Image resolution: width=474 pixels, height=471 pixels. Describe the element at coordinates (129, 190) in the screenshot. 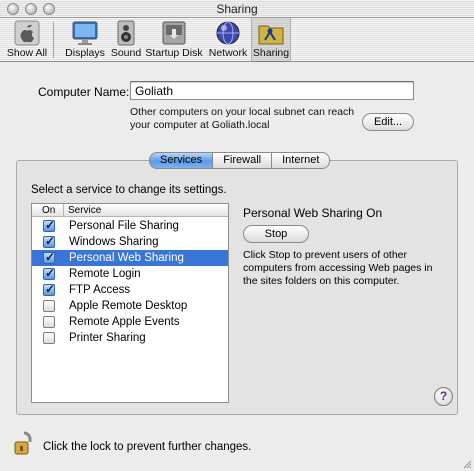

I see `service-prompt: Select a service to change its settings.` at that location.